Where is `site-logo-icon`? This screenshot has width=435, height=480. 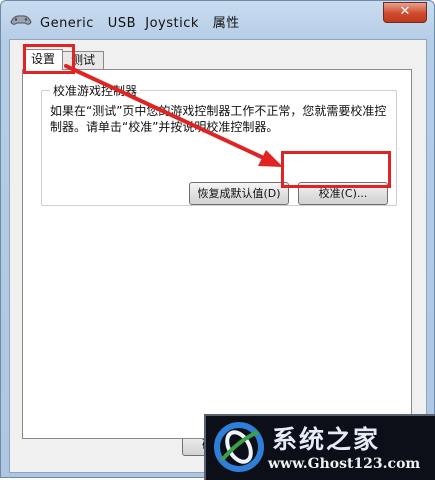 site-logo-icon is located at coordinates (239, 447).